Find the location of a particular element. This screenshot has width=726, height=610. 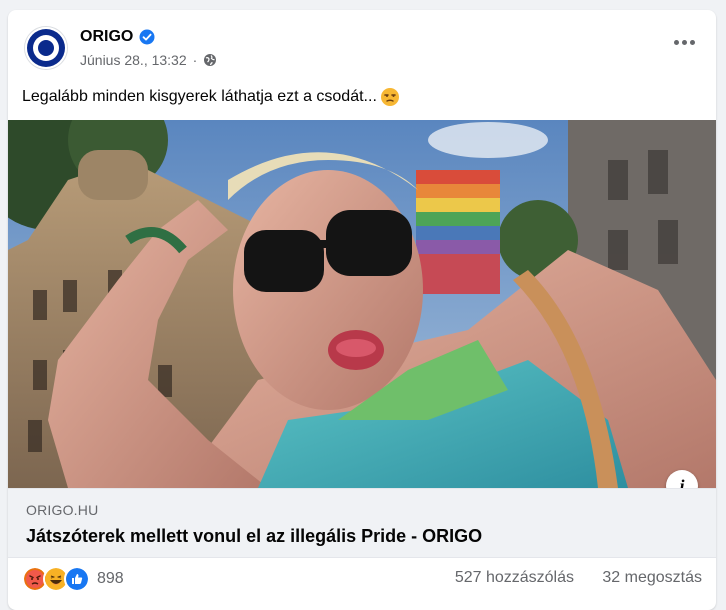

like-reaction-icon is located at coordinates (77, 579).